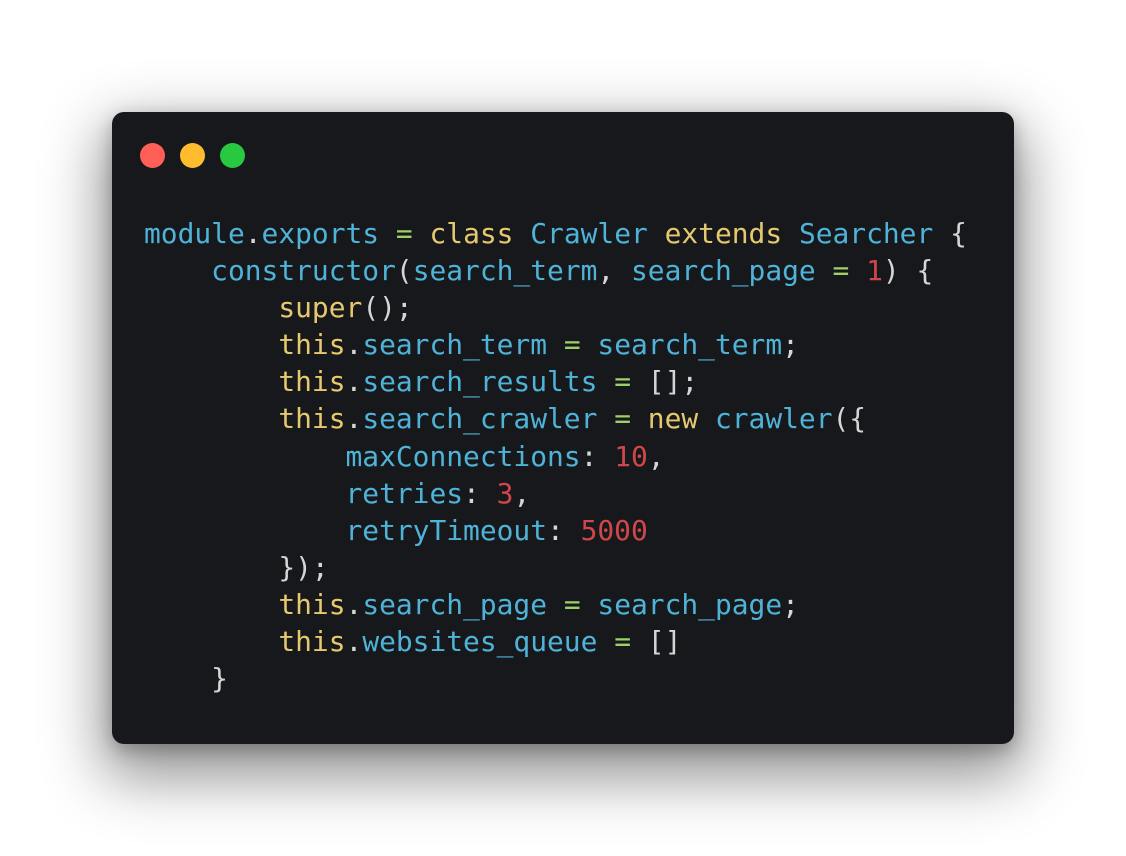 The height and width of the screenshot is (856, 1126). What do you see at coordinates (555, 567) in the screenshot?
I see `code-line: });` at bounding box center [555, 567].